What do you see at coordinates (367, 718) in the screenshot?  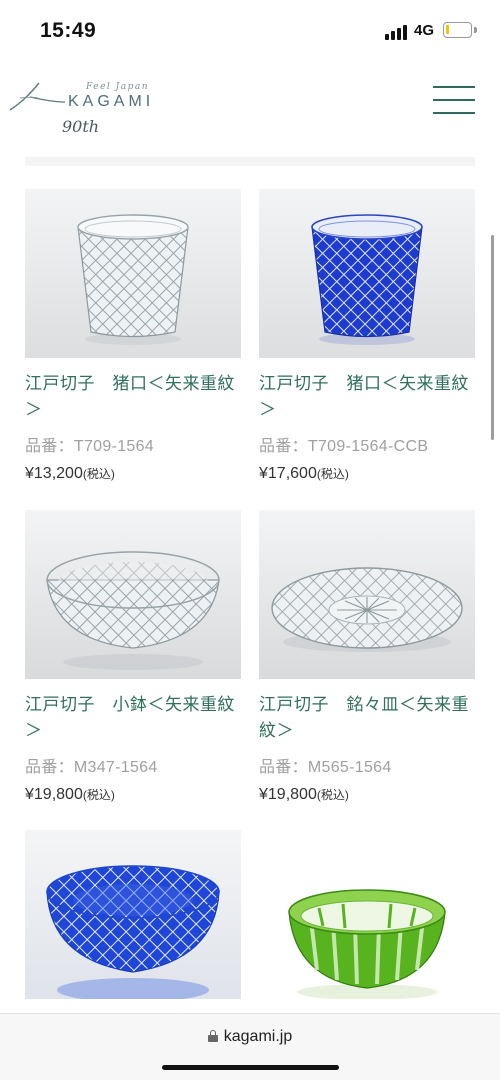 I see `product-name: 江戸切子 銘々皿＜矢来重紋＞` at bounding box center [367, 718].